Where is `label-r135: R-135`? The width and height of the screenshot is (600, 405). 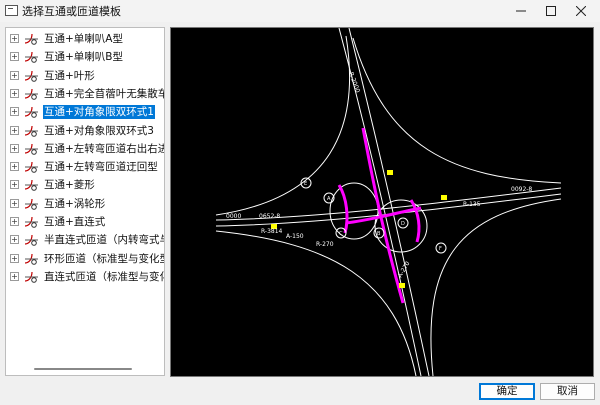
label-r135: R-135 is located at coordinates (472, 204).